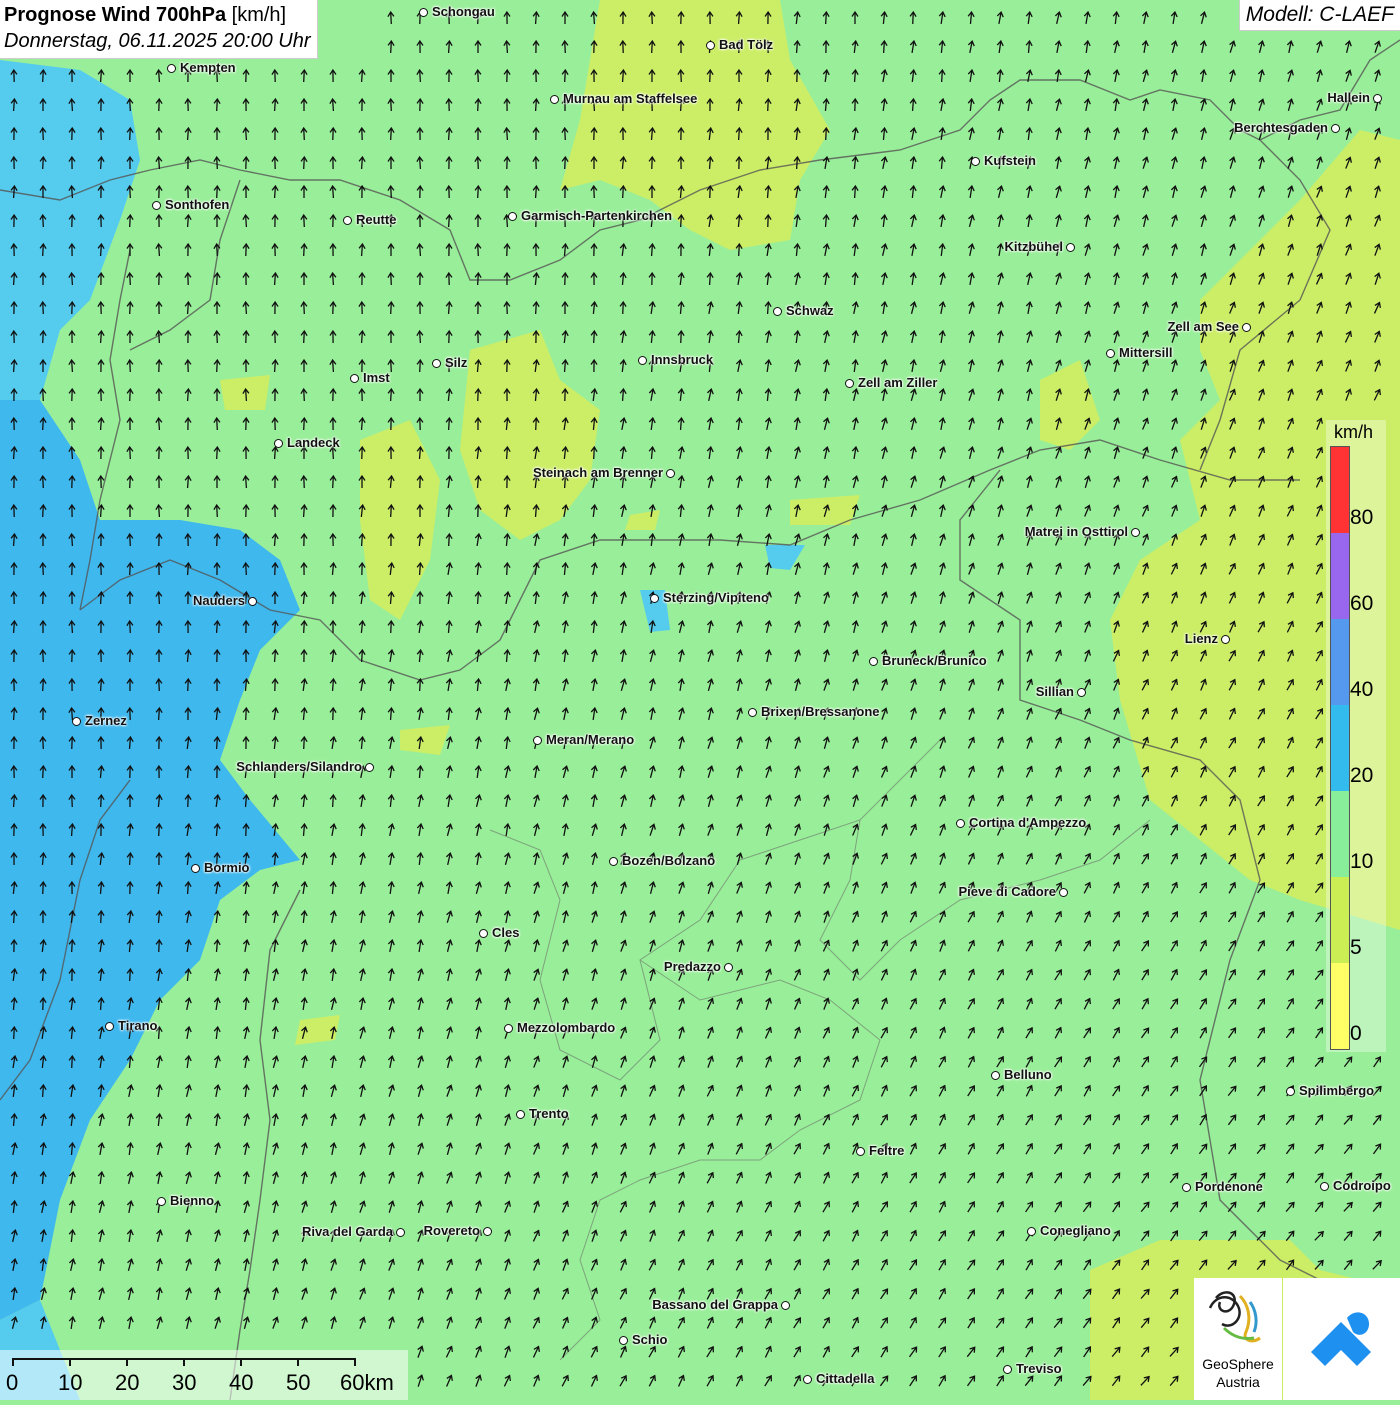 The image size is (1400, 1405). I want to click on geosphere-logo-icon, so click(1234, 1317).